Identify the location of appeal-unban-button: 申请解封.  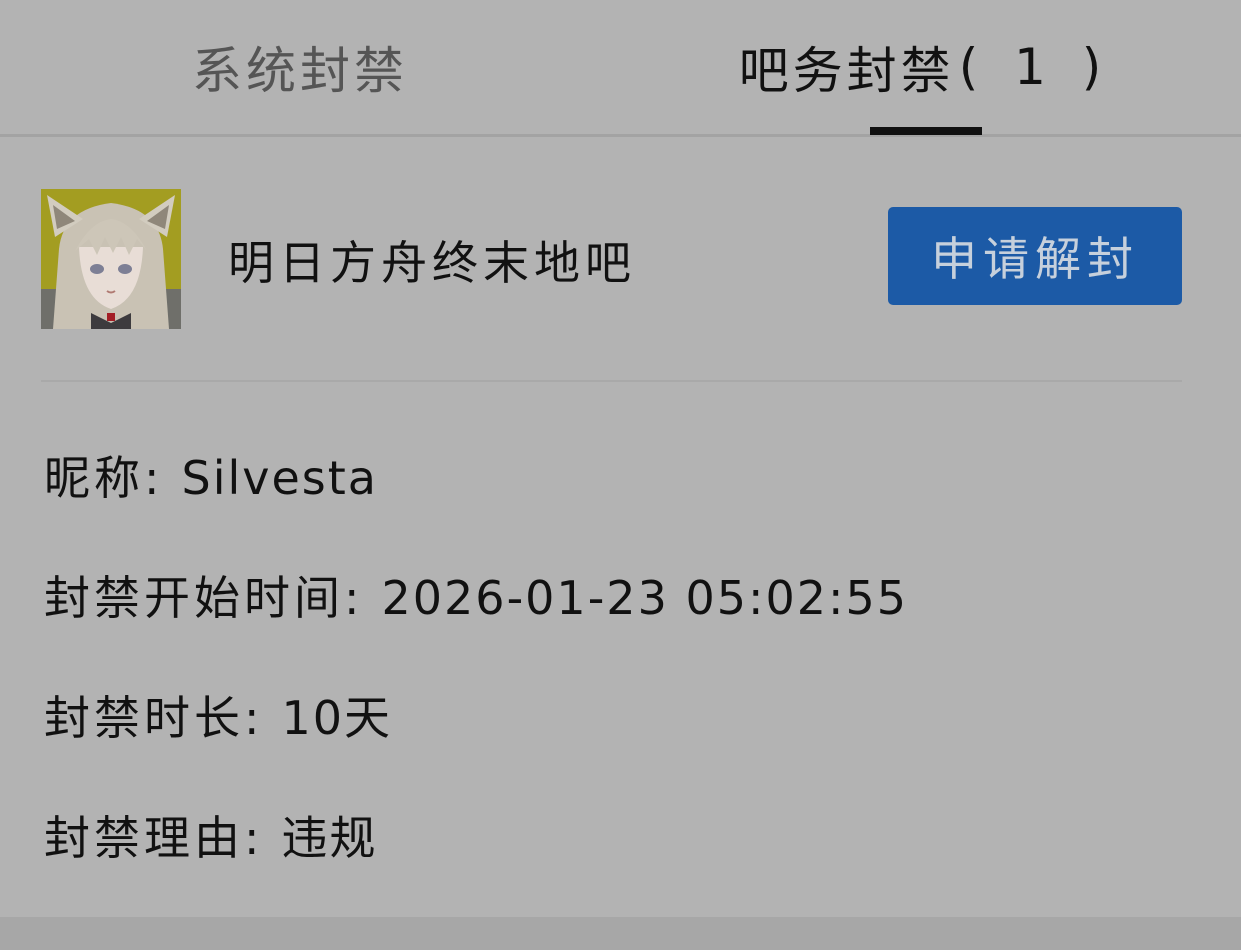
(1035, 256).